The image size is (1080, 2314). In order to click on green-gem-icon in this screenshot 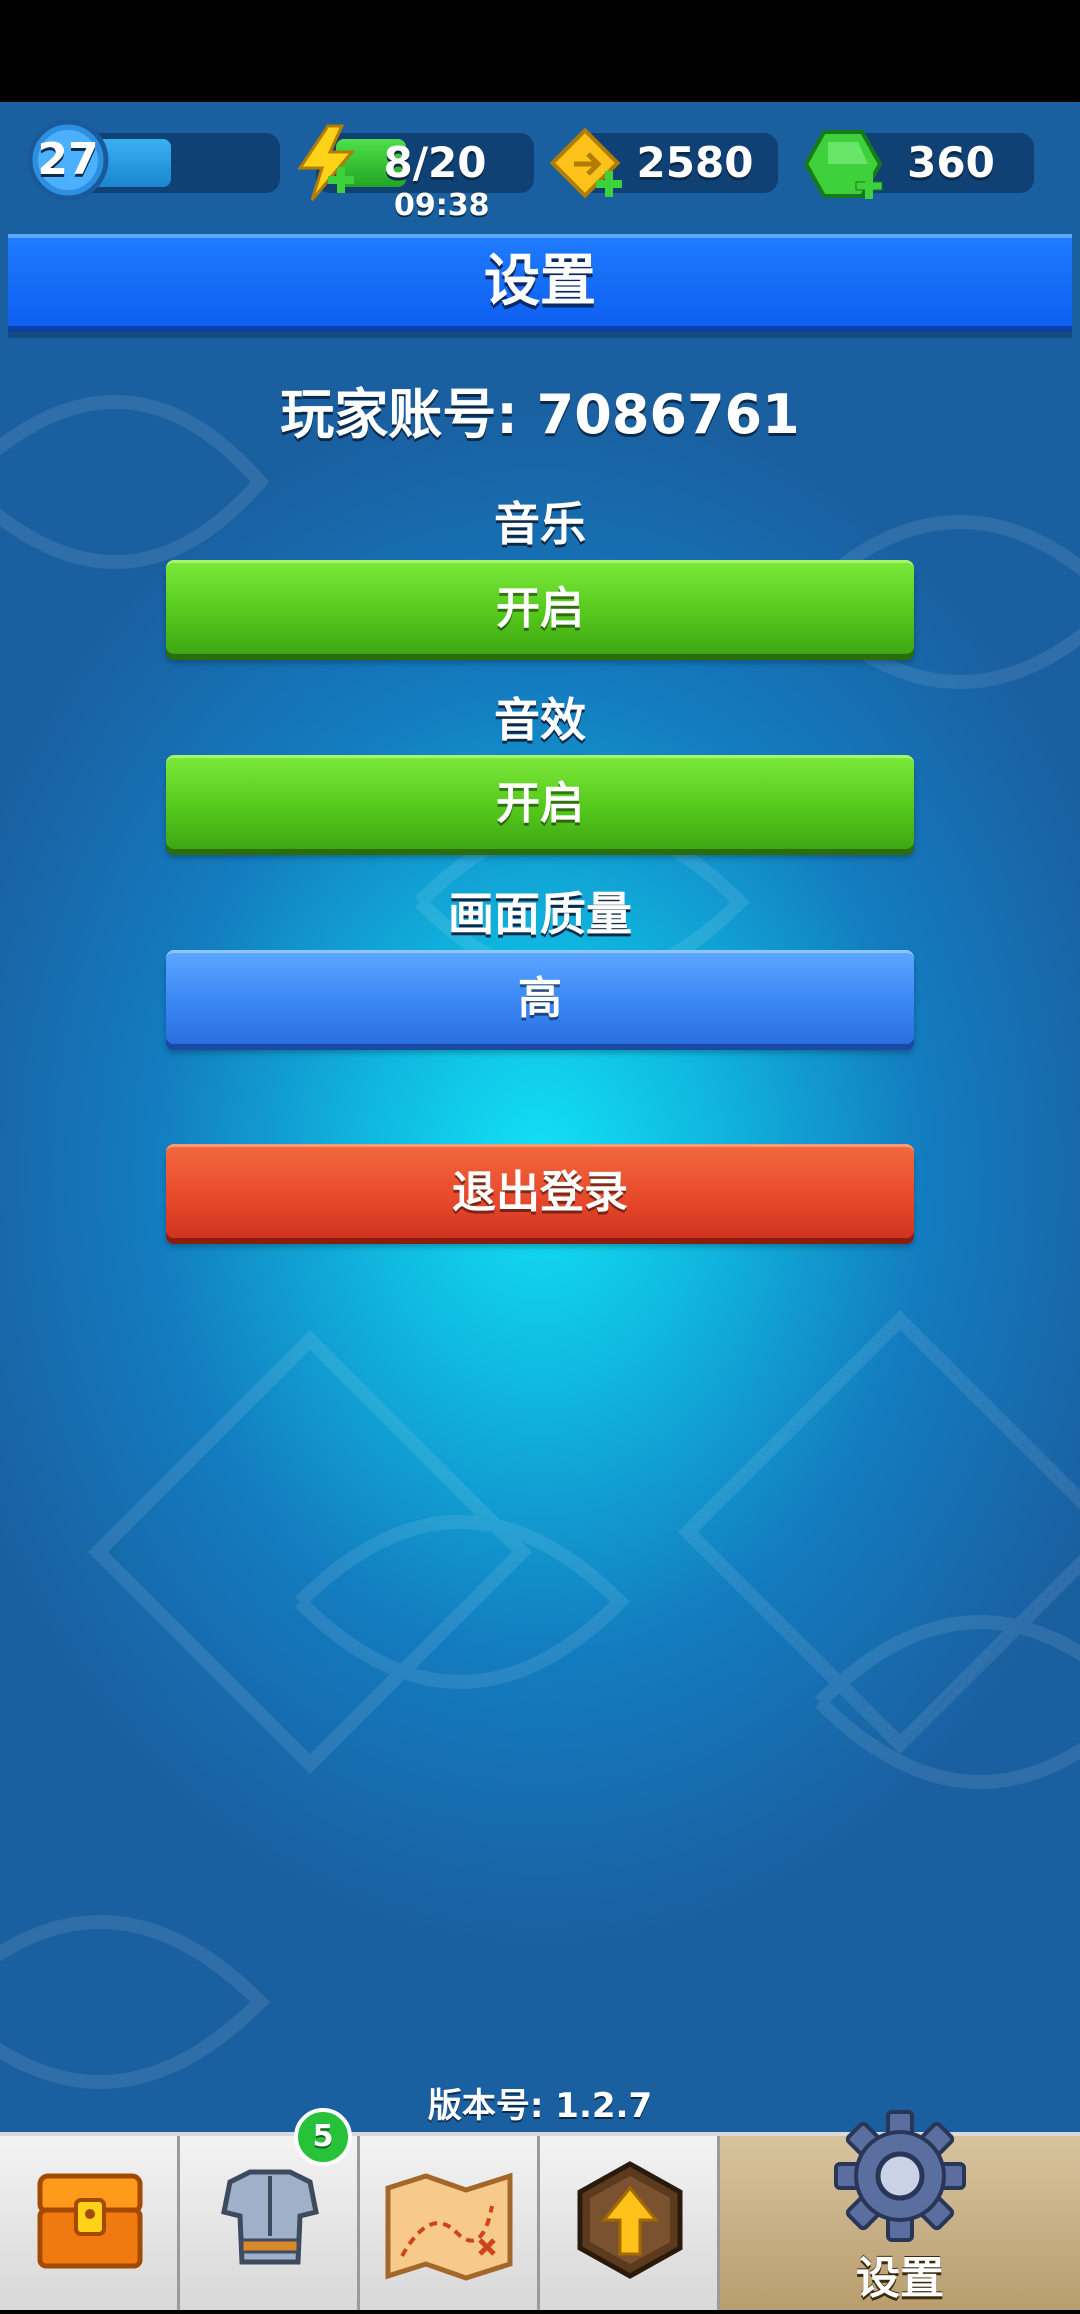, I will do `click(844, 164)`.